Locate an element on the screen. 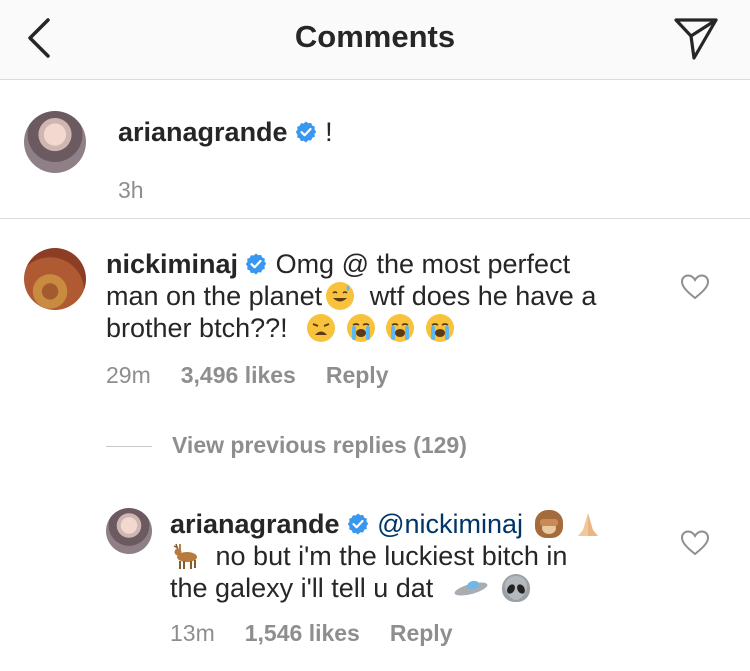  reply-line: arianagrande @nickiminaj is located at coordinates (410, 524).